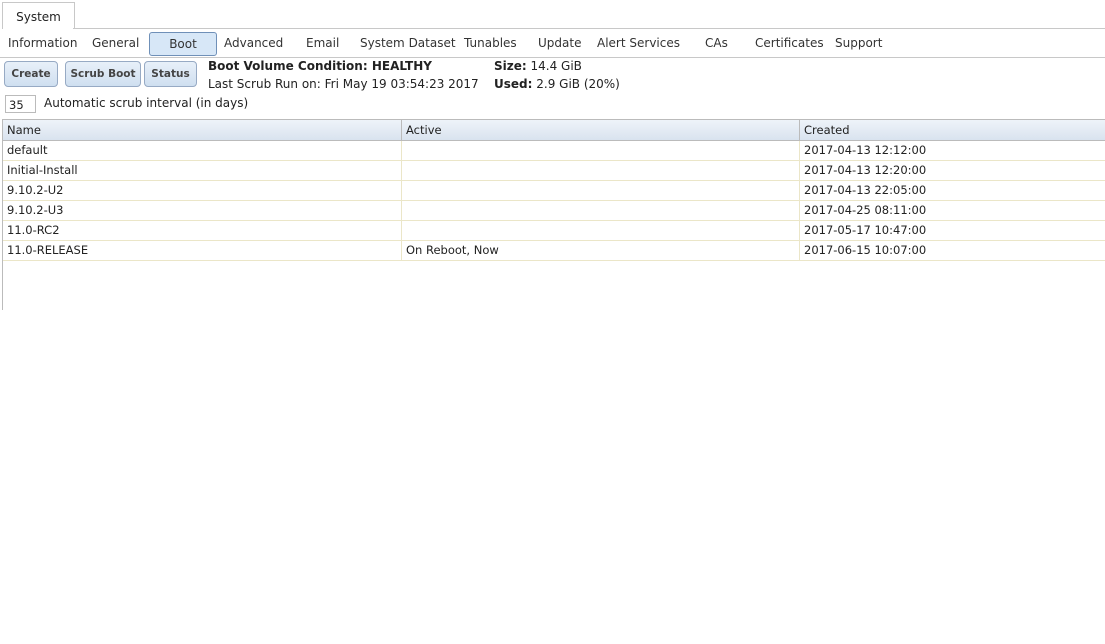 The height and width of the screenshot is (644, 1105). What do you see at coordinates (27, 150) in the screenshot?
I see `cell-name: default` at bounding box center [27, 150].